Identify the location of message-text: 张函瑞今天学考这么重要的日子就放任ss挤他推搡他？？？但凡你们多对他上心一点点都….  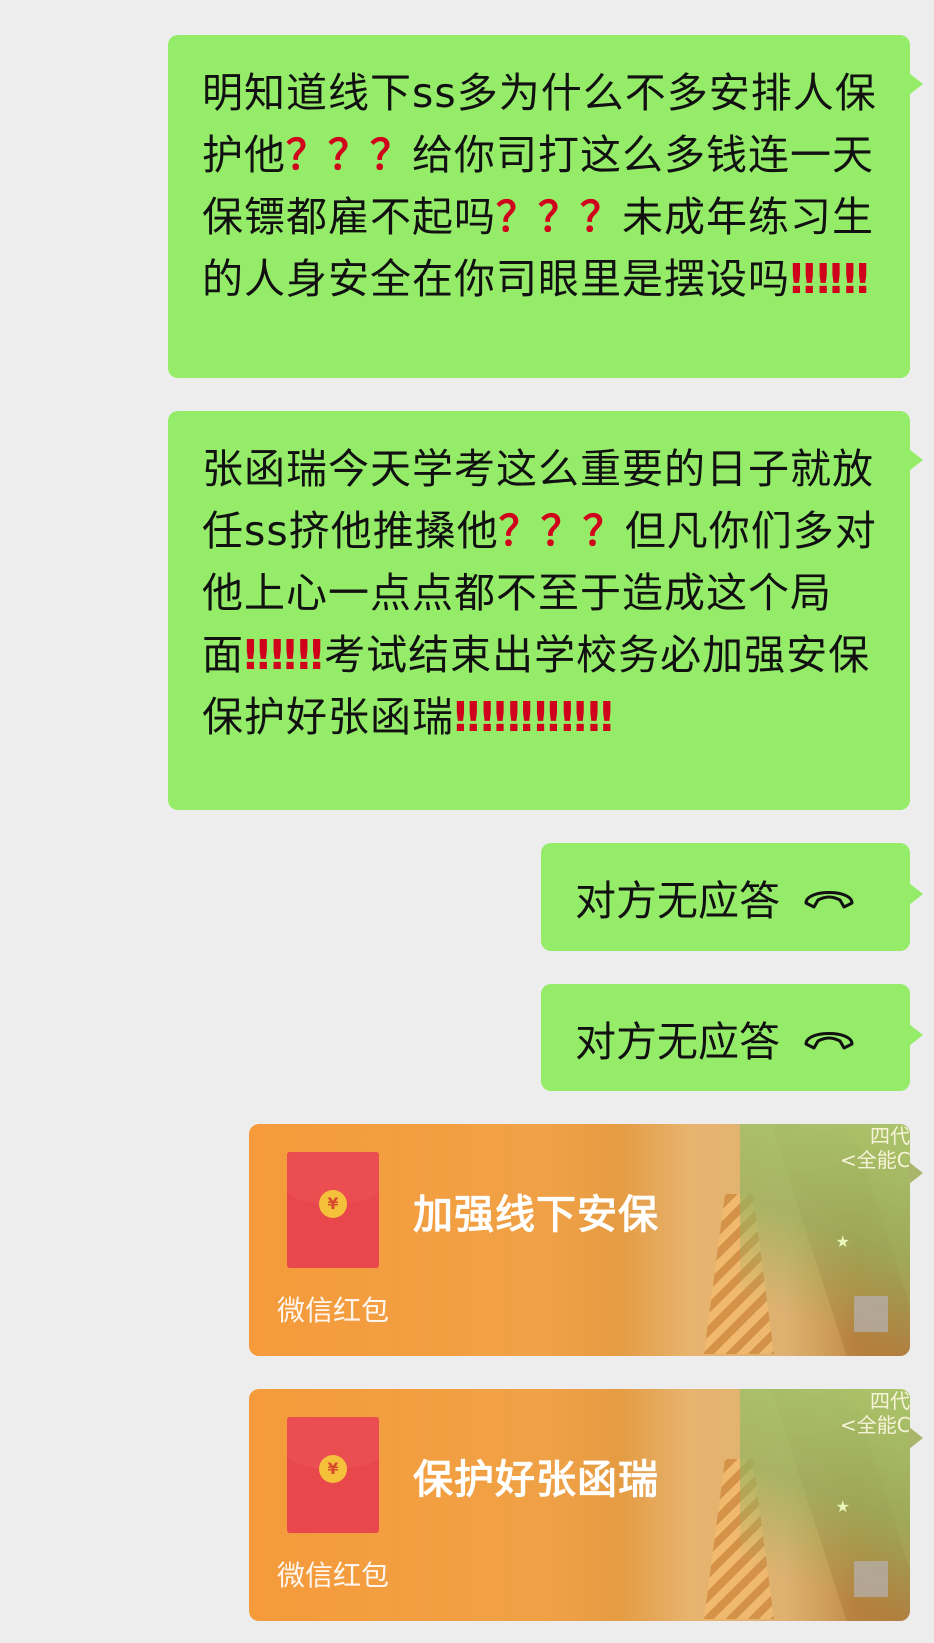
(539, 593).